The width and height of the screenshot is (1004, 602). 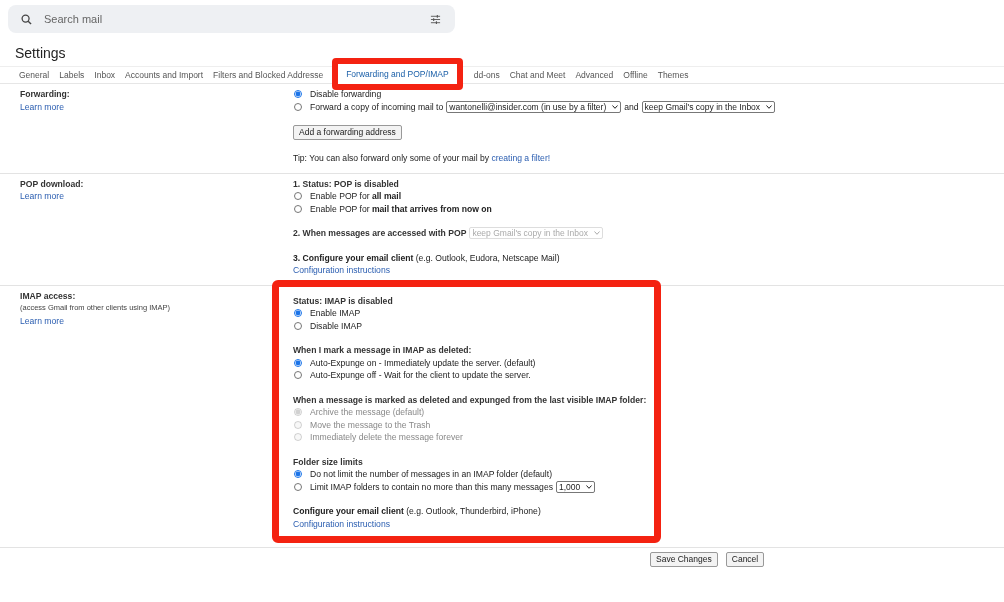 What do you see at coordinates (673, 75) in the screenshot?
I see `tab: Themes` at bounding box center [673, 75].